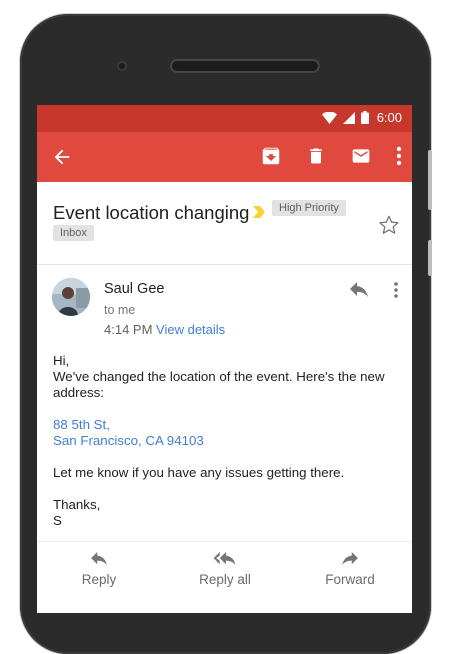  I want to click on delete-icon, so click(316, 156).